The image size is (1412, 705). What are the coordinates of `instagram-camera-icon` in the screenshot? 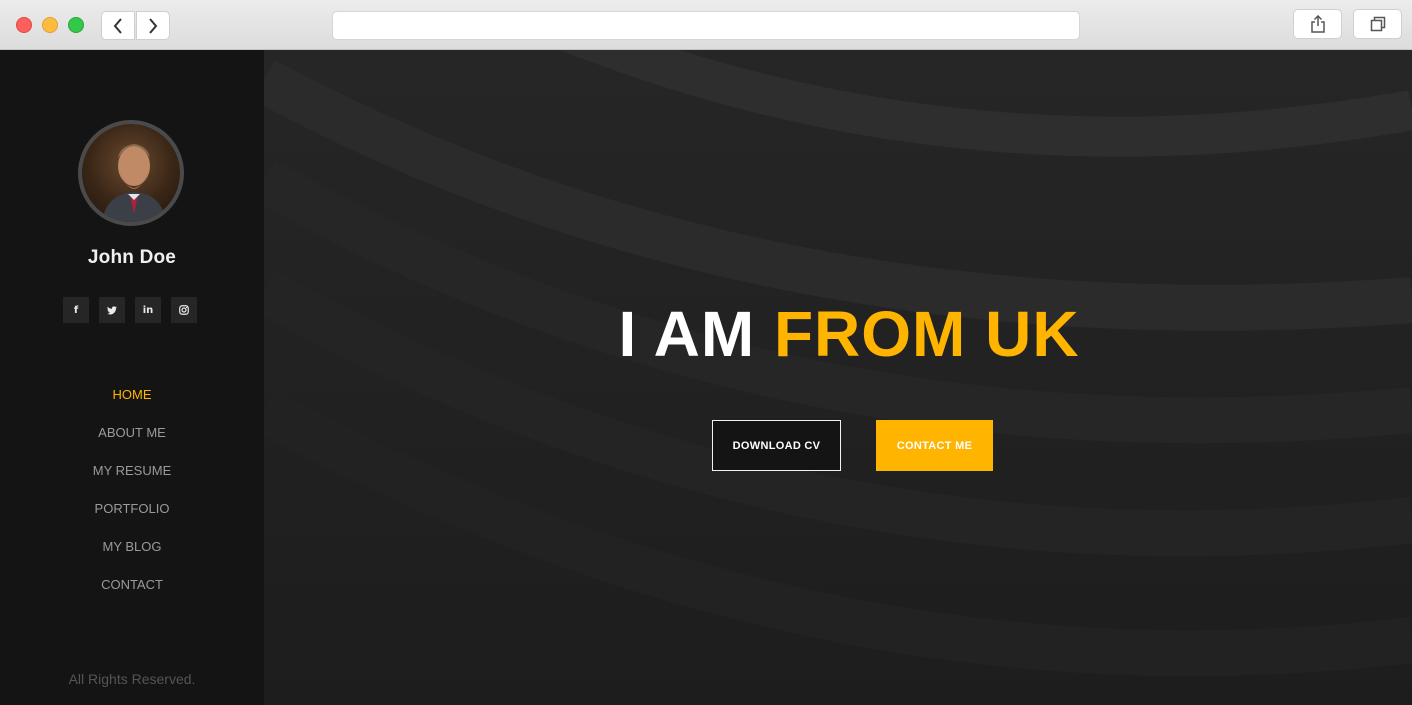 It's located at (184, 310).